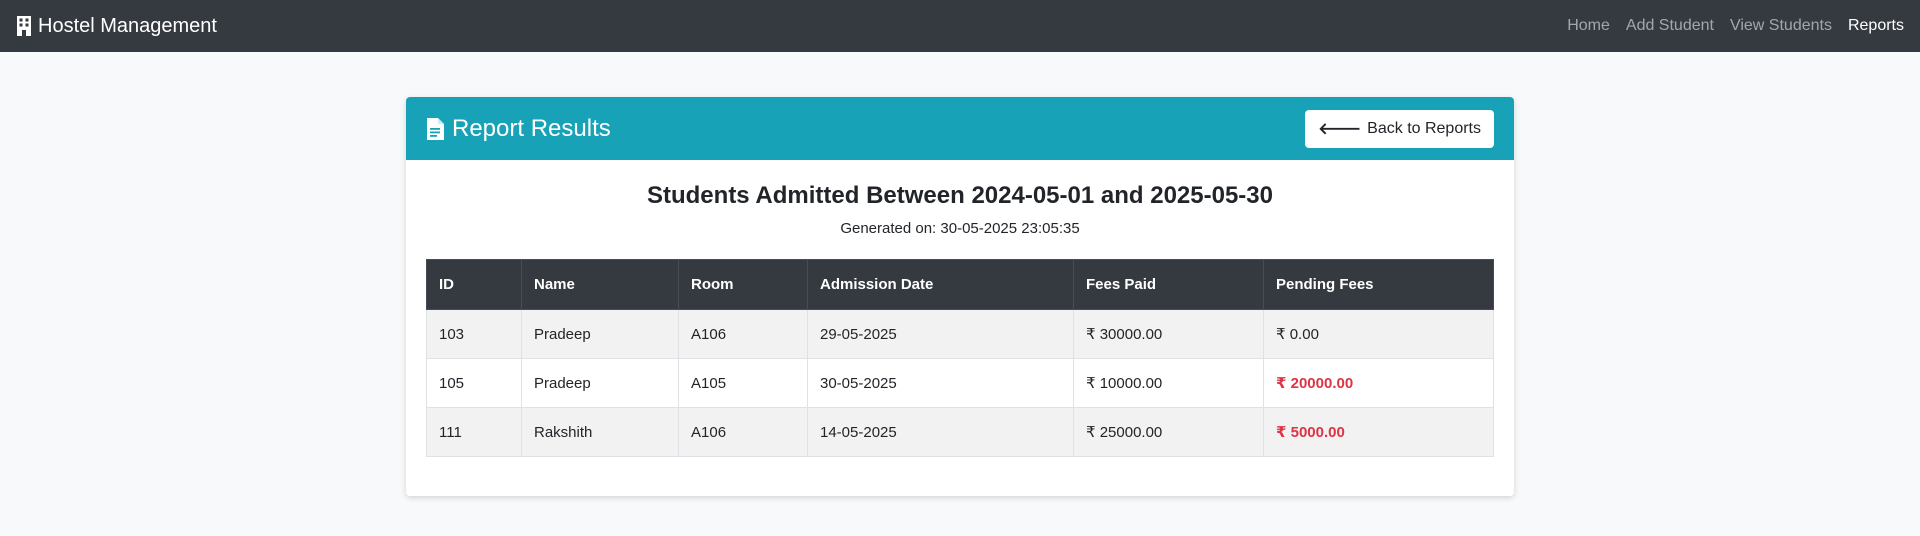  I want to click on card-header: Report Results 🡐 Back to Reports, so click(960, 128).